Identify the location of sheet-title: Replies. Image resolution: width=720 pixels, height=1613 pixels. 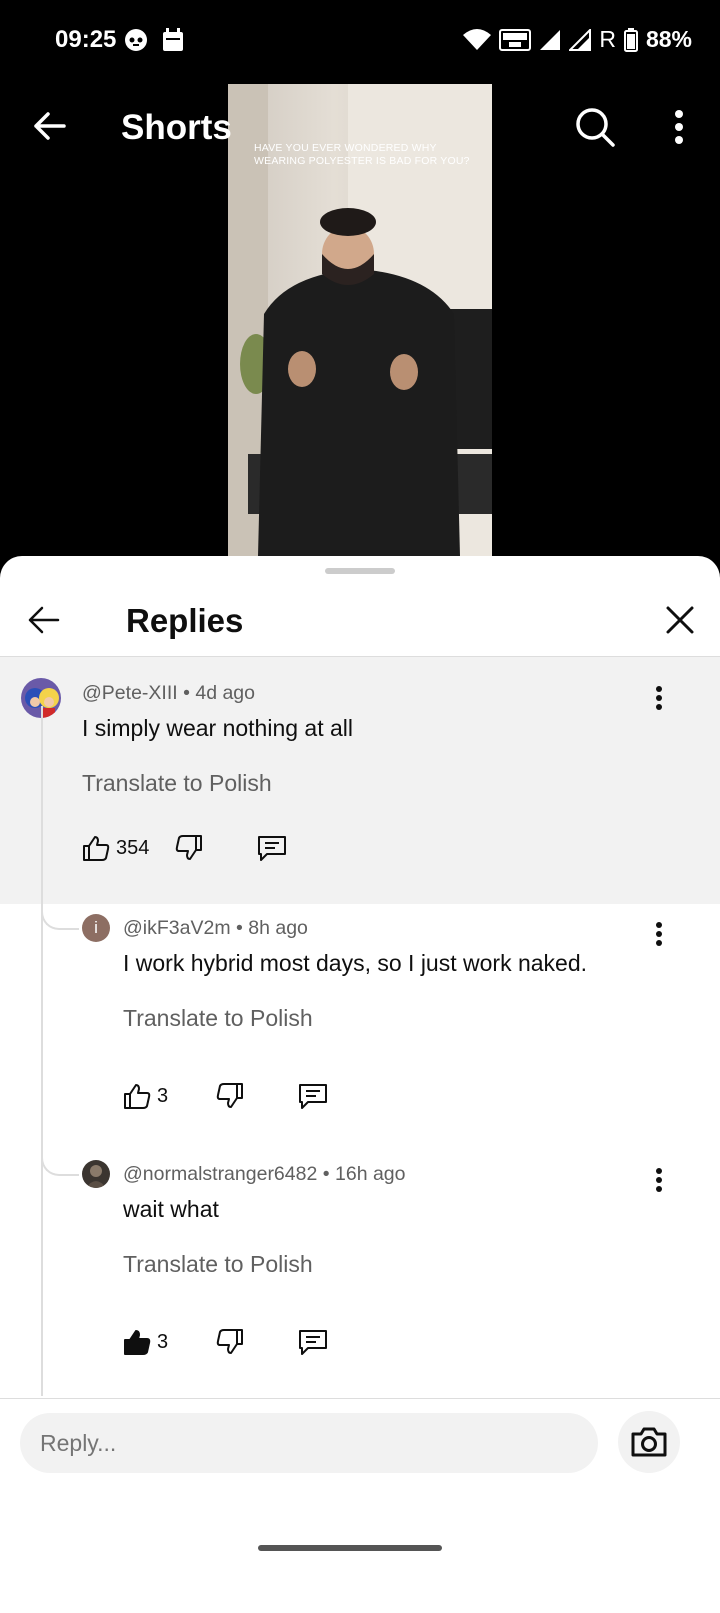
(185, 620).